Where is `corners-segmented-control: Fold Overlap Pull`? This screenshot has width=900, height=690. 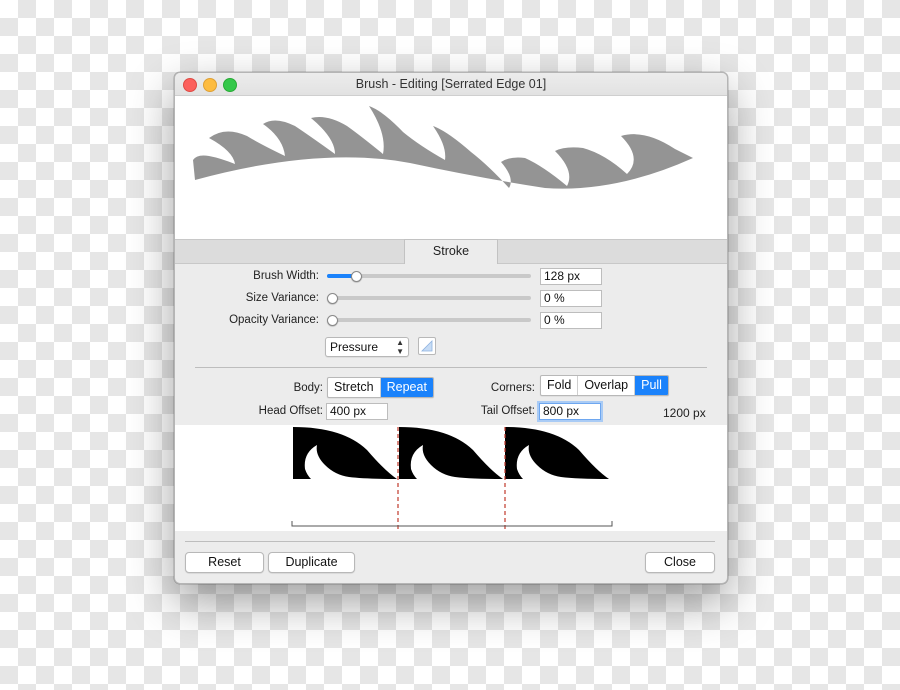 corners-segmented-control: Fold Overlap Pull is located at coordinates (604, 385).